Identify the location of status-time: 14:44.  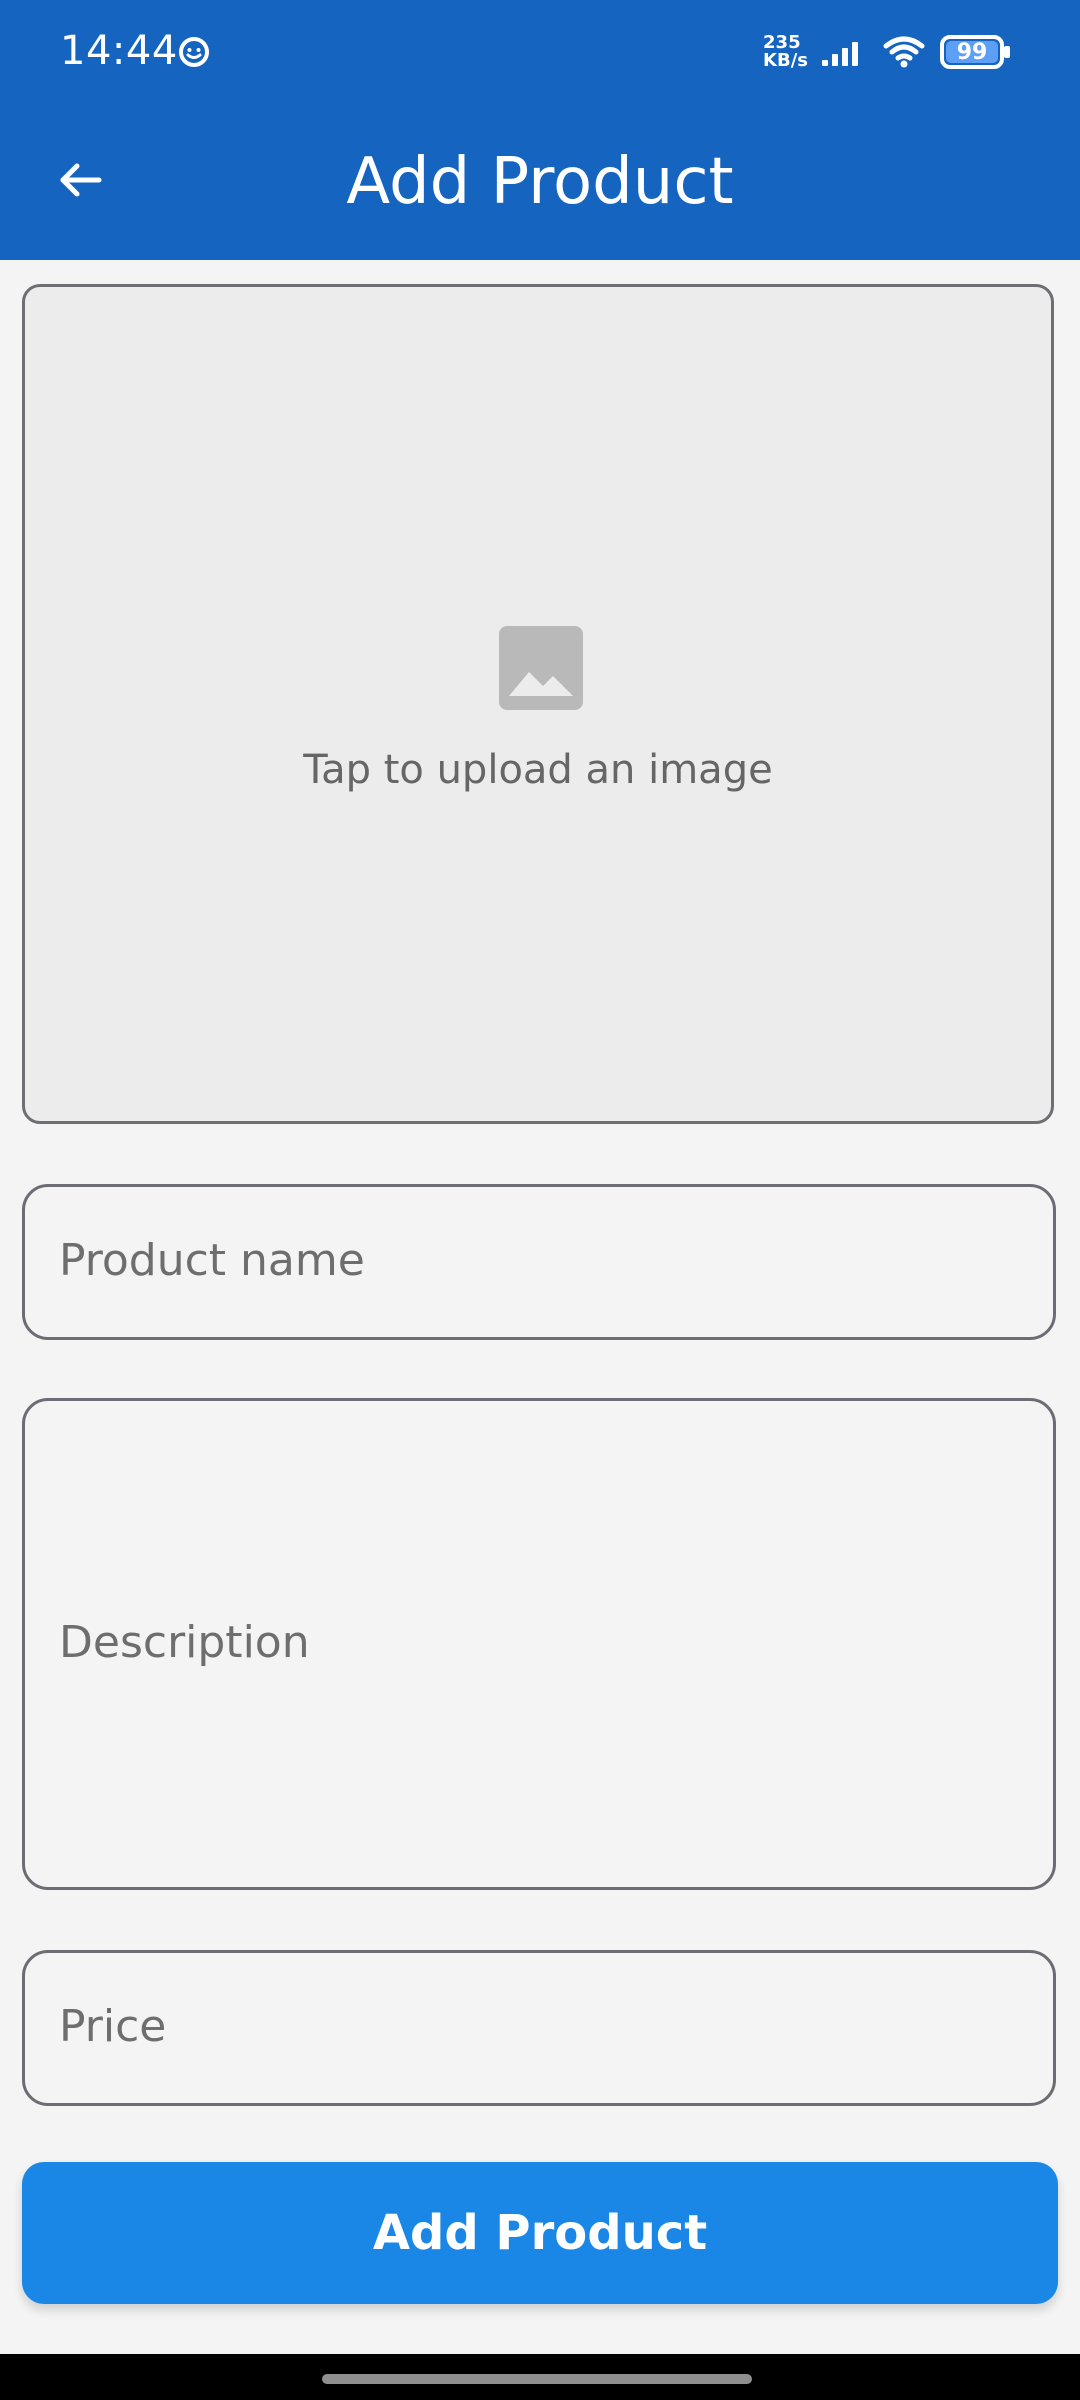
(119, 51).